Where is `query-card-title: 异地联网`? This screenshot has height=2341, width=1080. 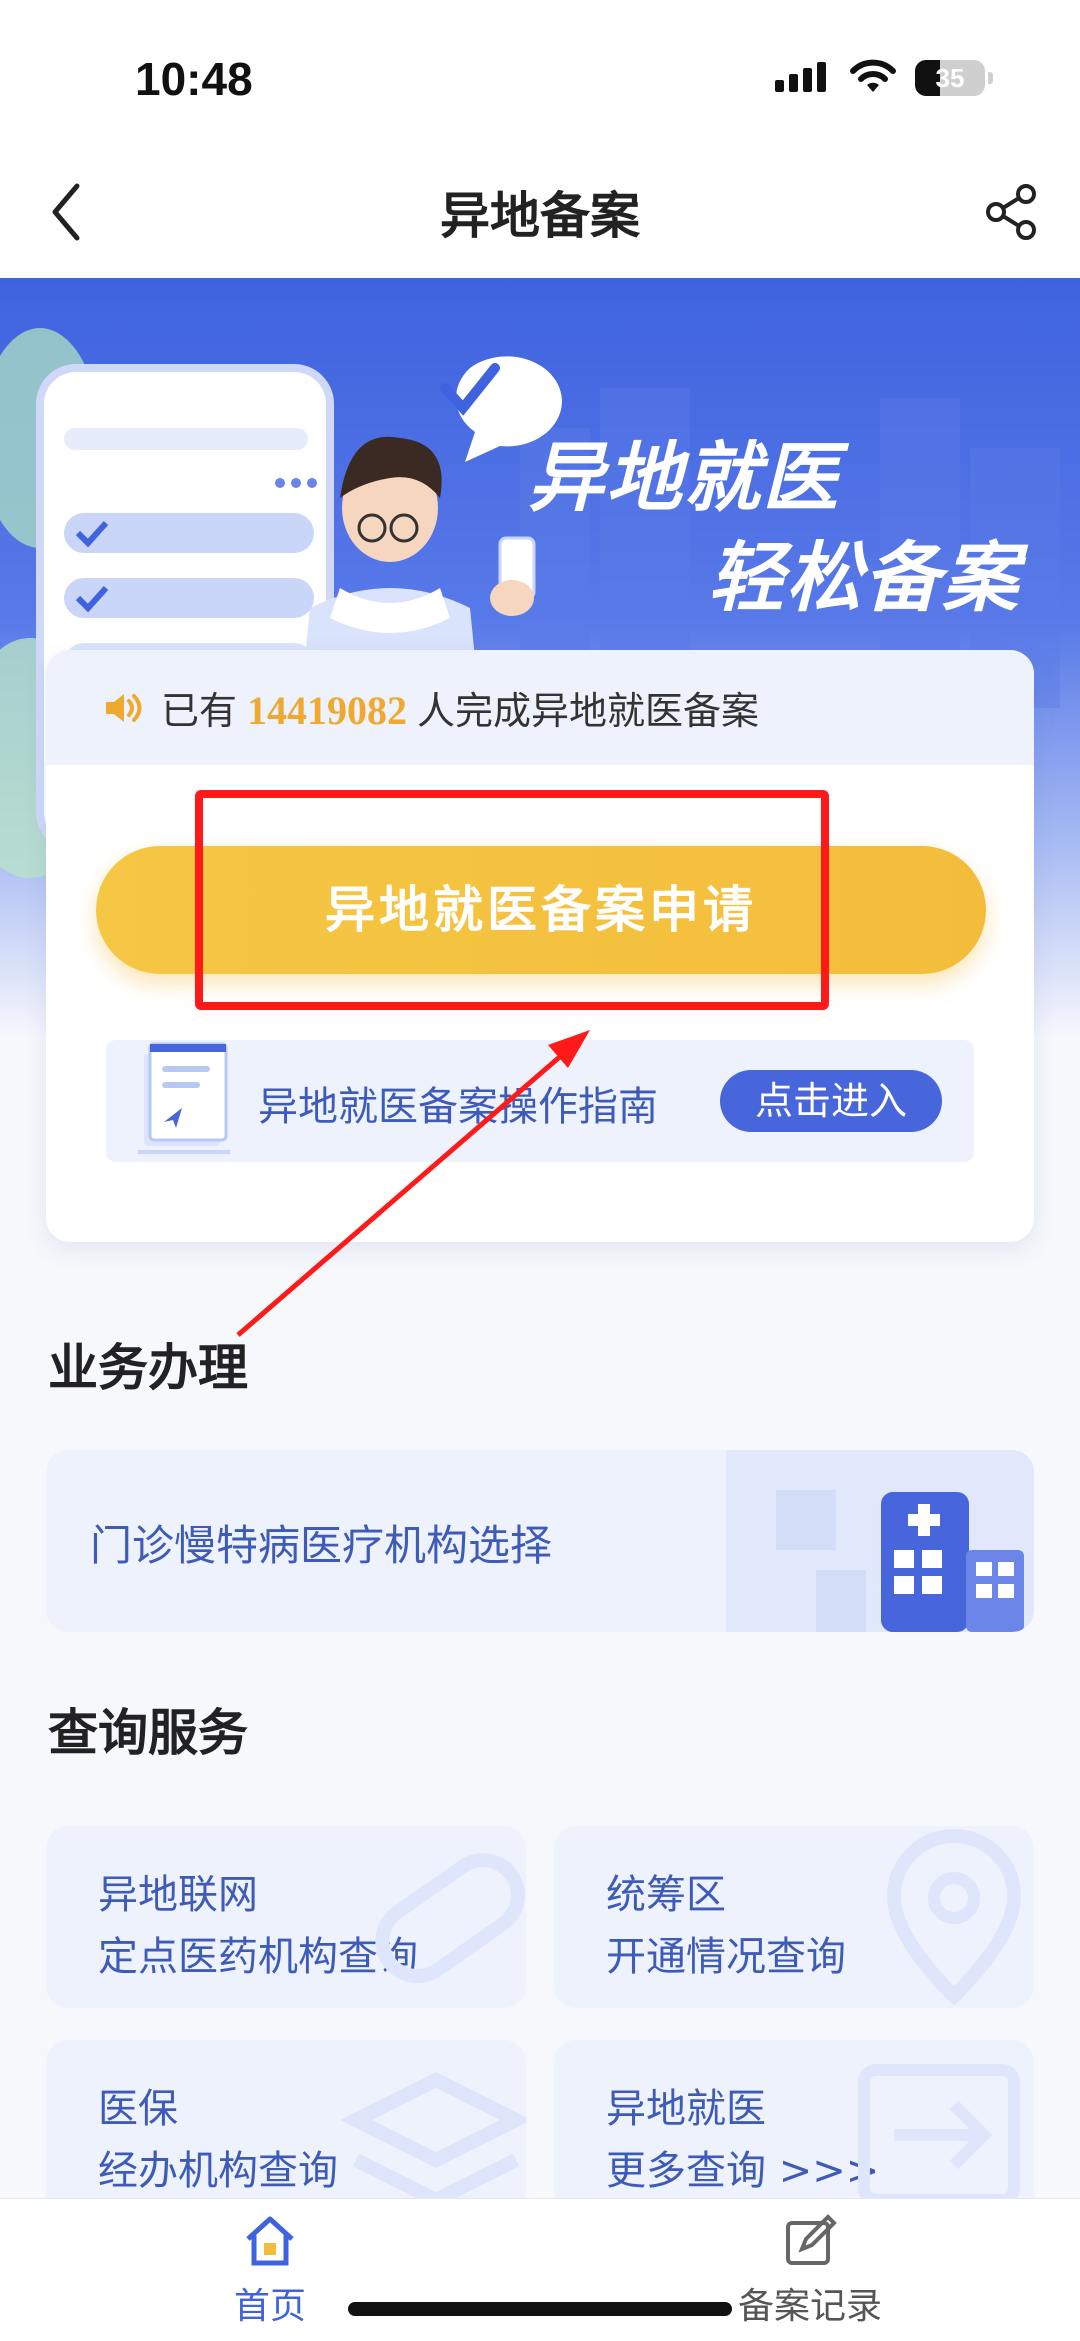 query-card-title: 异地联网 is located at coordinates (178, 1895).